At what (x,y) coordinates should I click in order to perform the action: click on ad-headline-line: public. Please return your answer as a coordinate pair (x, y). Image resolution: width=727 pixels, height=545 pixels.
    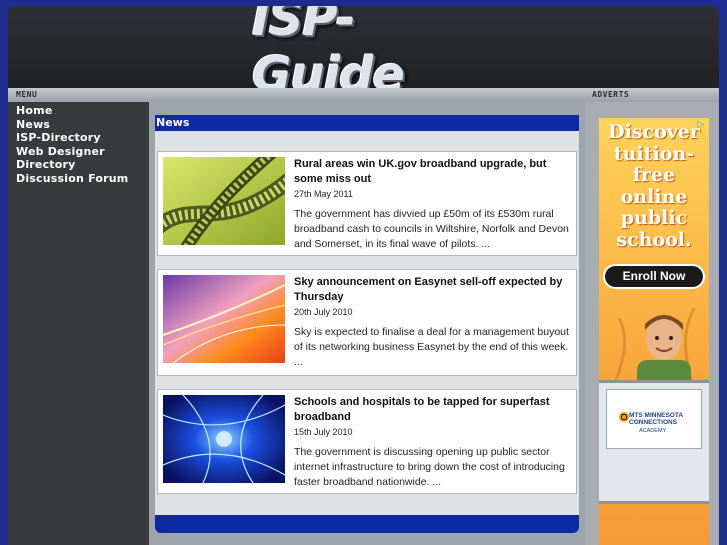
    Looking at the image, I should click on (654, 218).